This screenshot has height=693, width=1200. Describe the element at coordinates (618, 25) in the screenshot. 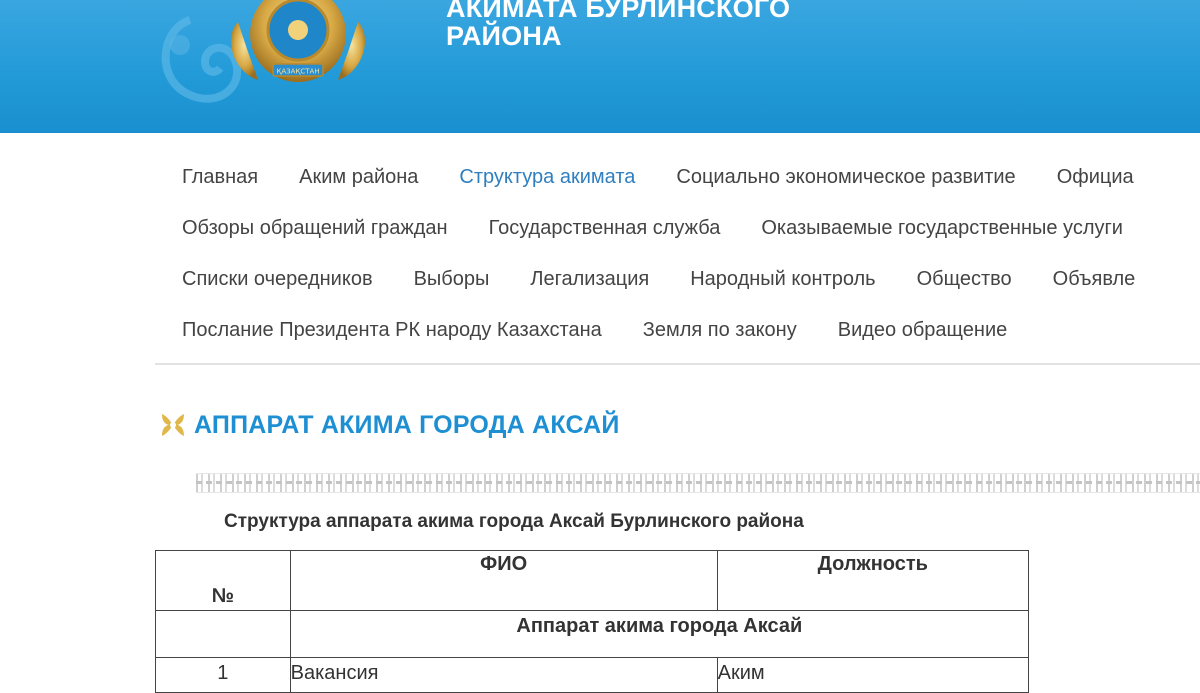

I see `site-title: АКИМАТА БУРЛИНСКОГО РАЙОНА` at that location.